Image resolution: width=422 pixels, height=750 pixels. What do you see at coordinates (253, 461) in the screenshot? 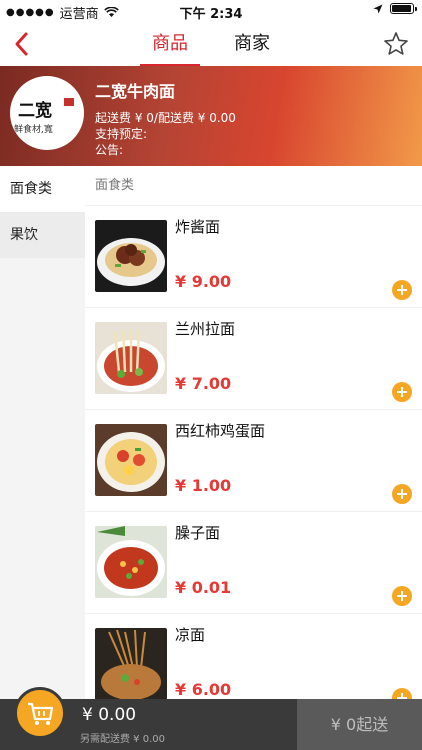
I see `product-item: 西红柿鸡蛋面 ¥ 1.00` at bounding box center [253, 461].